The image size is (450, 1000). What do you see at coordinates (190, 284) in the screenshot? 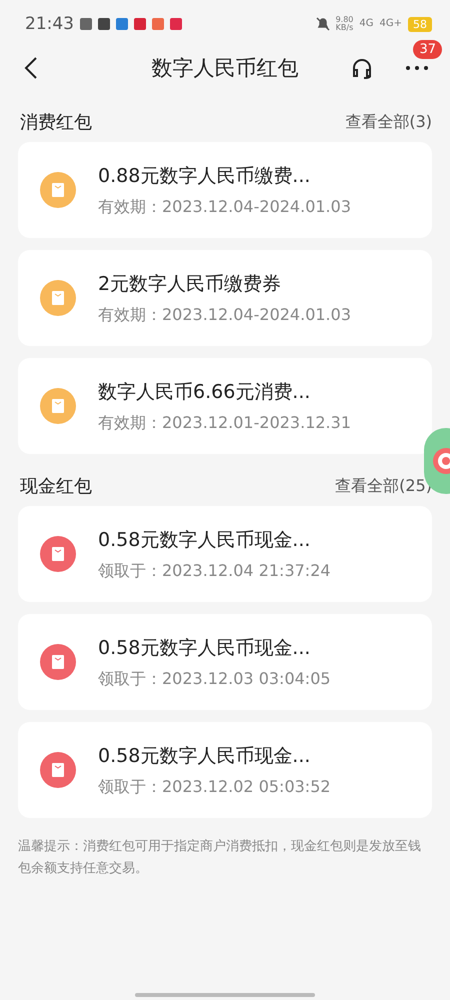
I see `packet-title: 2元数字人民币缴费券` at bounding box center [190, 284].